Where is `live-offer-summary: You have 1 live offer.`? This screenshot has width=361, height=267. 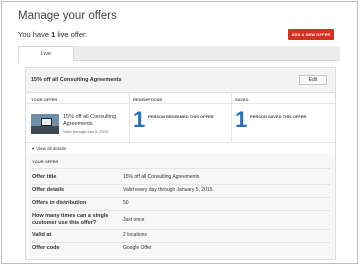
live-offer-summary: You have 1 live offer. is located at coordinates (52, 34).